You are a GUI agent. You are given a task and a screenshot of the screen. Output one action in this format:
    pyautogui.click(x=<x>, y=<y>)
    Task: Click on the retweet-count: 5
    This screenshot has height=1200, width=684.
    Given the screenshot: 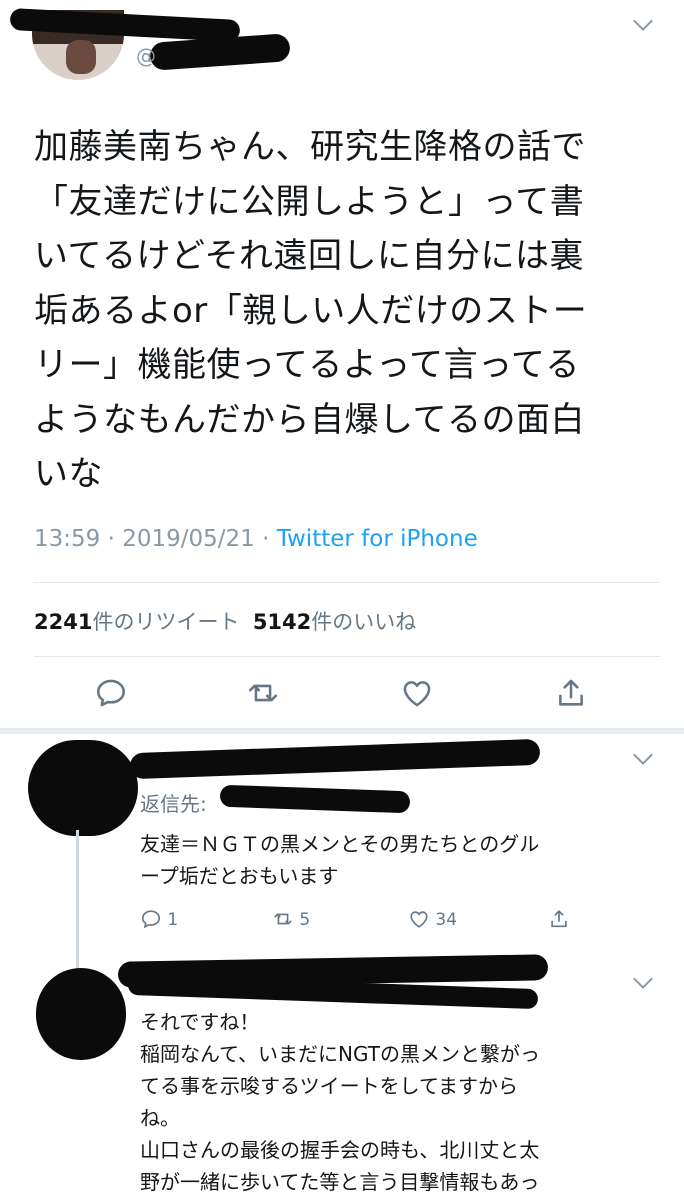 What is the action you would take?
    pyautogui.click(x=305, y=920)
    